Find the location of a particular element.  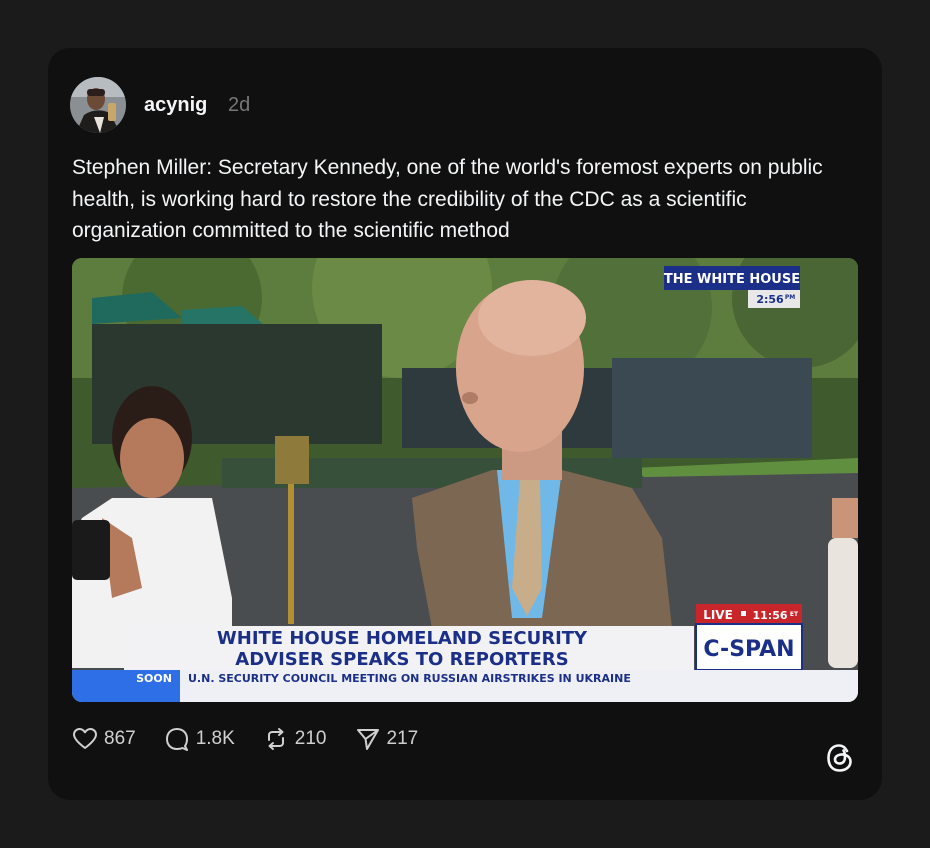

share-icon is located at coordinates (367, 739).